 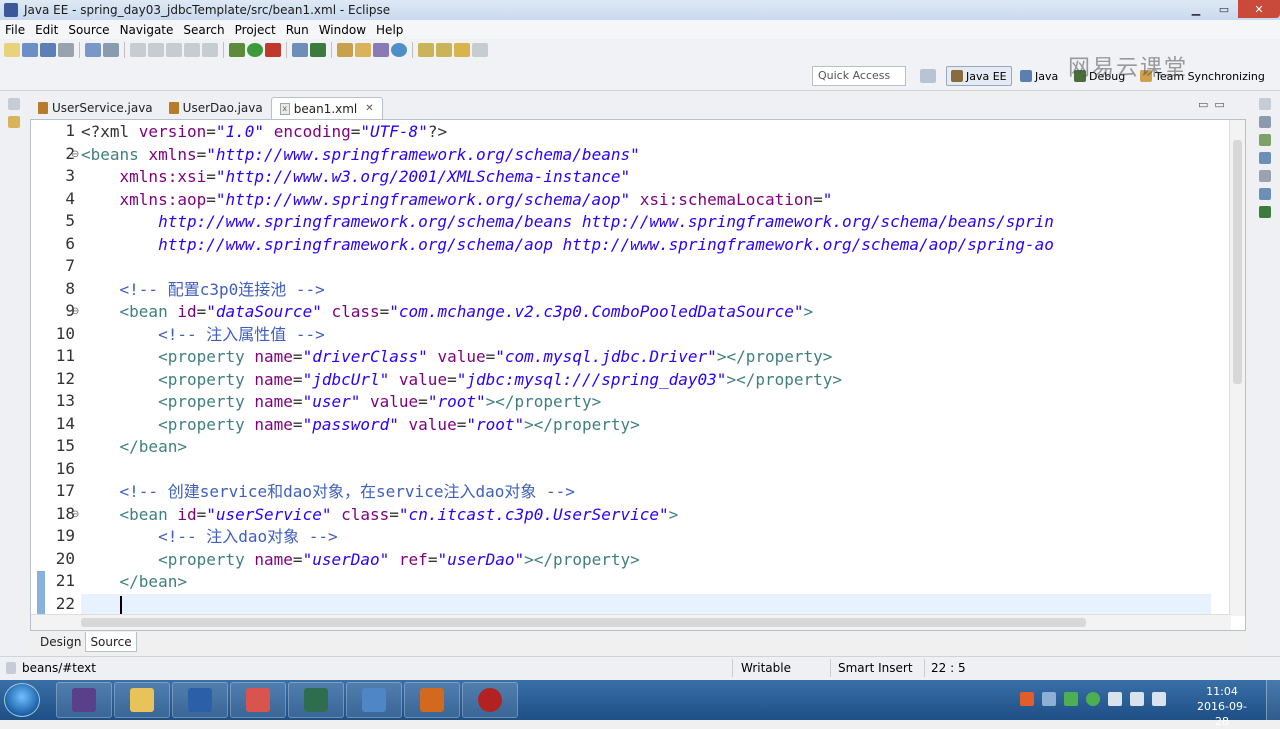 I want to click on search-icon, so click(x=381, y=50).